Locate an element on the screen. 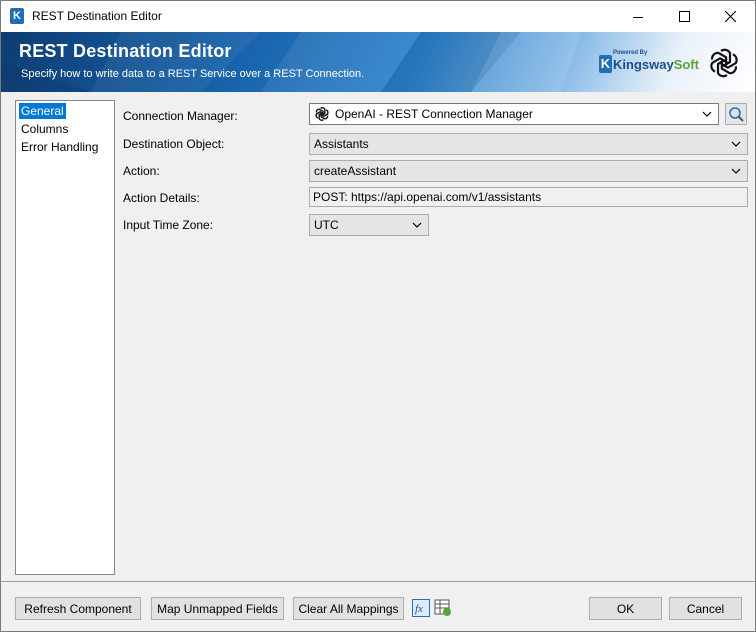  cancel-button: Cancel is located at coordinates (705, 608).